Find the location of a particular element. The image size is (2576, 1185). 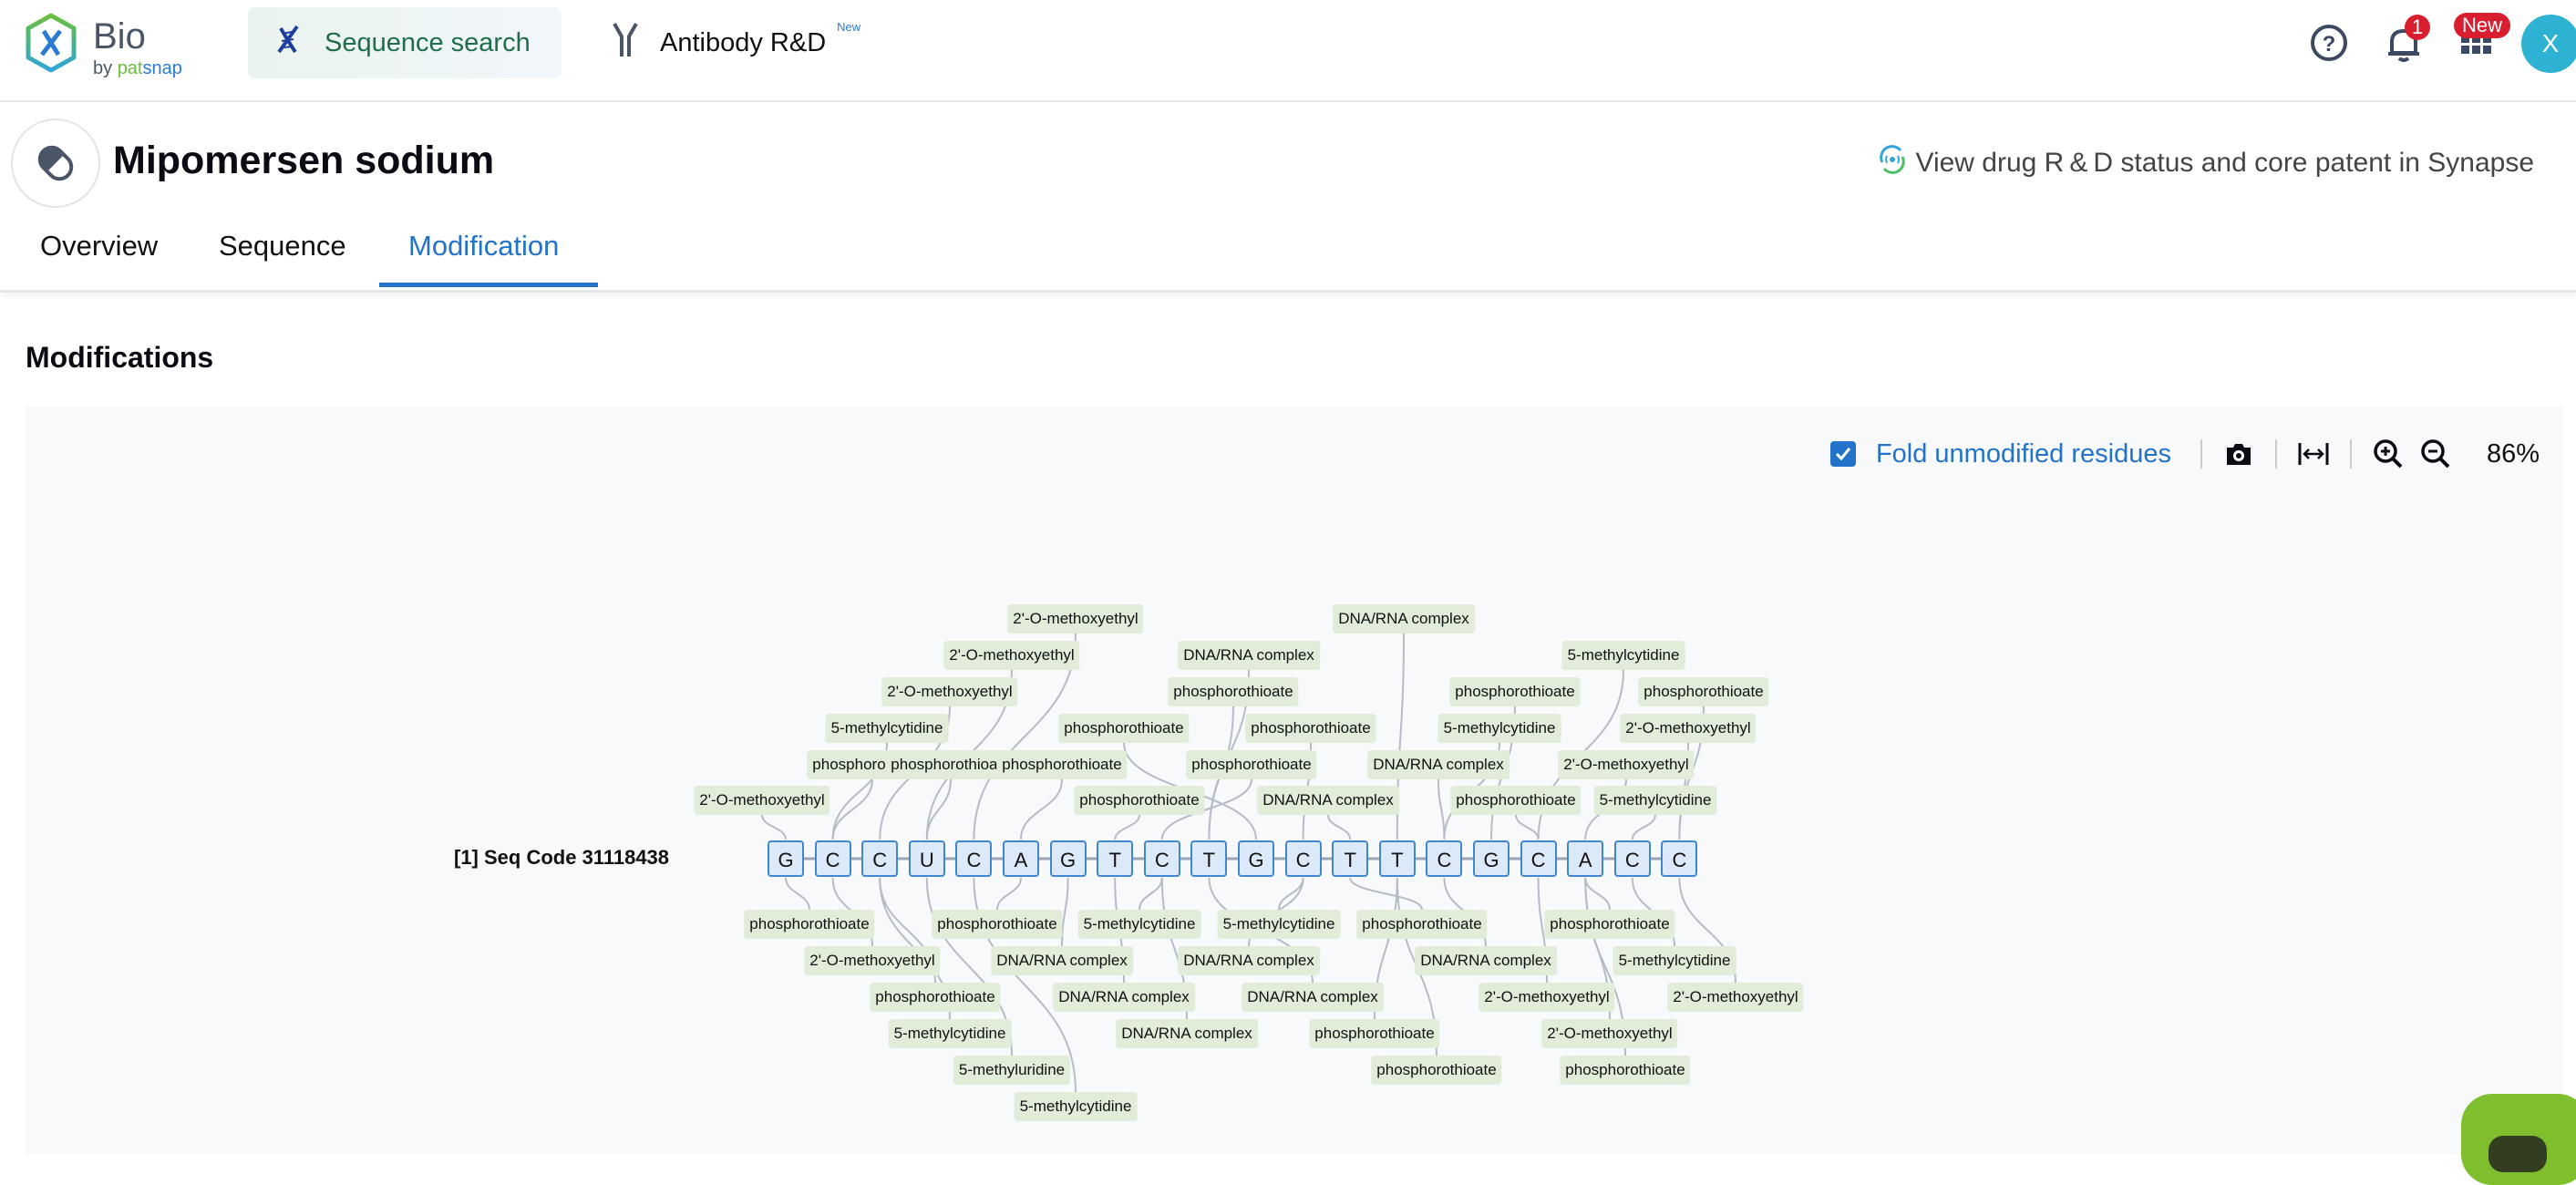

zoom-out-button is located at coordinates (2435, 454).